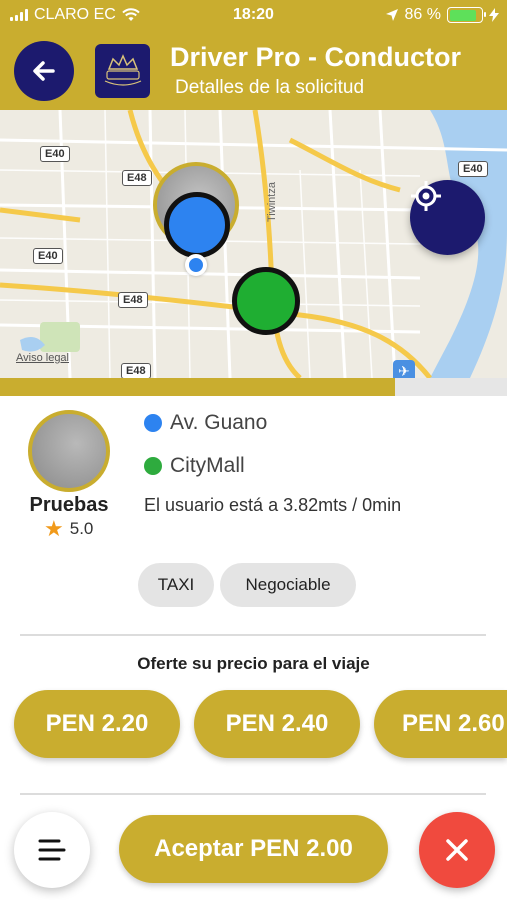 This screenshot has width=507, height=900. What do you see at coordinates (273, 505) in the screenshot?
I see `distance-text: El usuario está a 3.82mts / 0min` at bounding box center [273, 505].